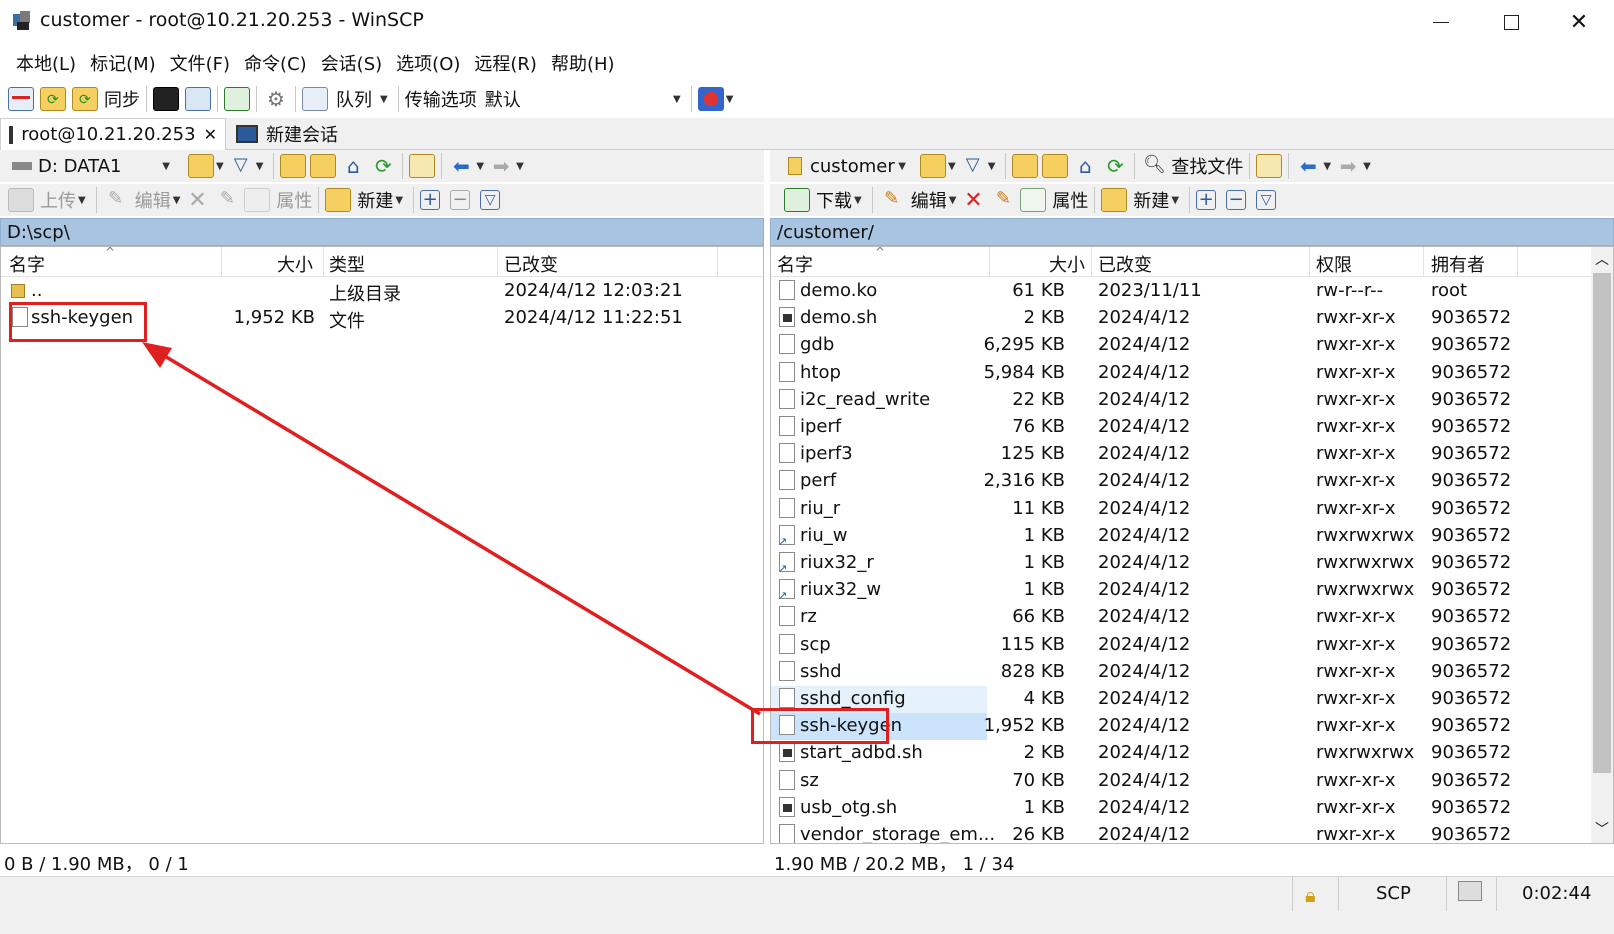  What do you see at coordinates (1557, 893) in the screenshot?
I see `elapsed-time: 0:02:44` at bounding box center [1557, 893].